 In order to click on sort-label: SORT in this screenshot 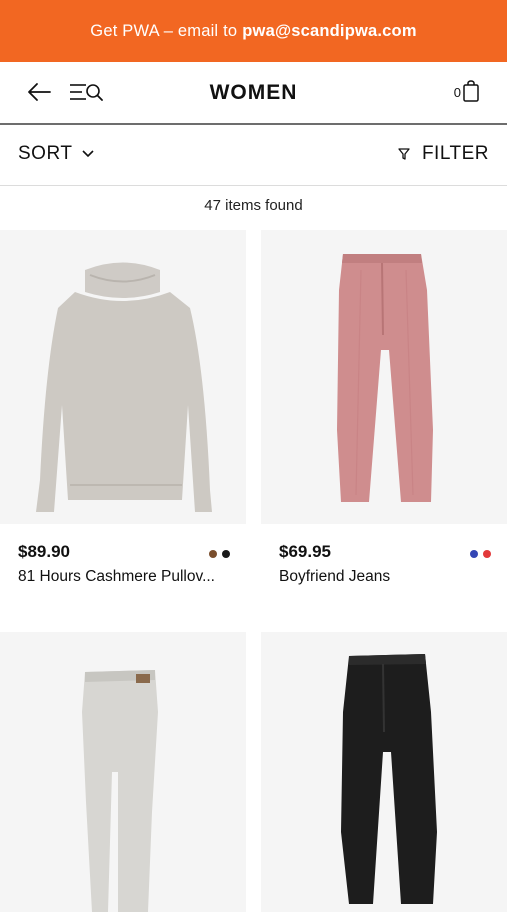, I will do `click(45, 153)`.